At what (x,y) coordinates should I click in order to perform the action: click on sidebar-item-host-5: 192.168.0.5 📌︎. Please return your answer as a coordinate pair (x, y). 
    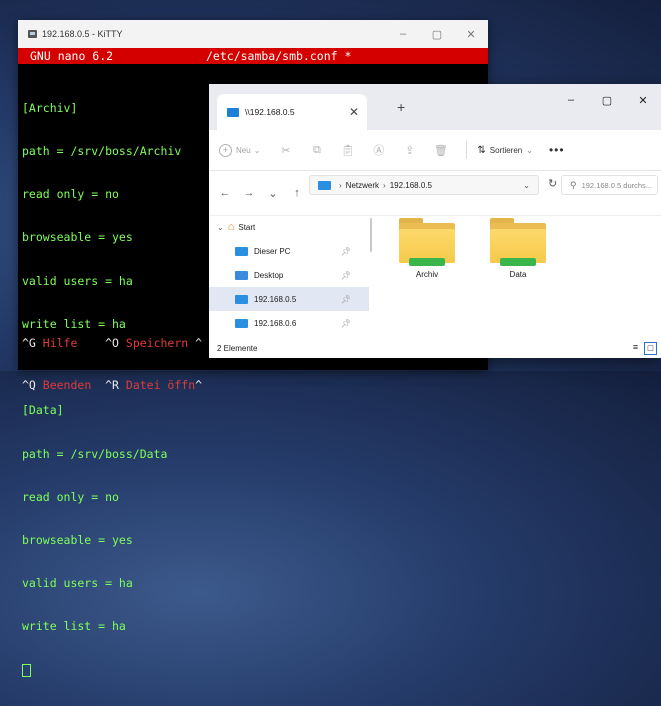
    Looking at the image, I should click on (289, 299).